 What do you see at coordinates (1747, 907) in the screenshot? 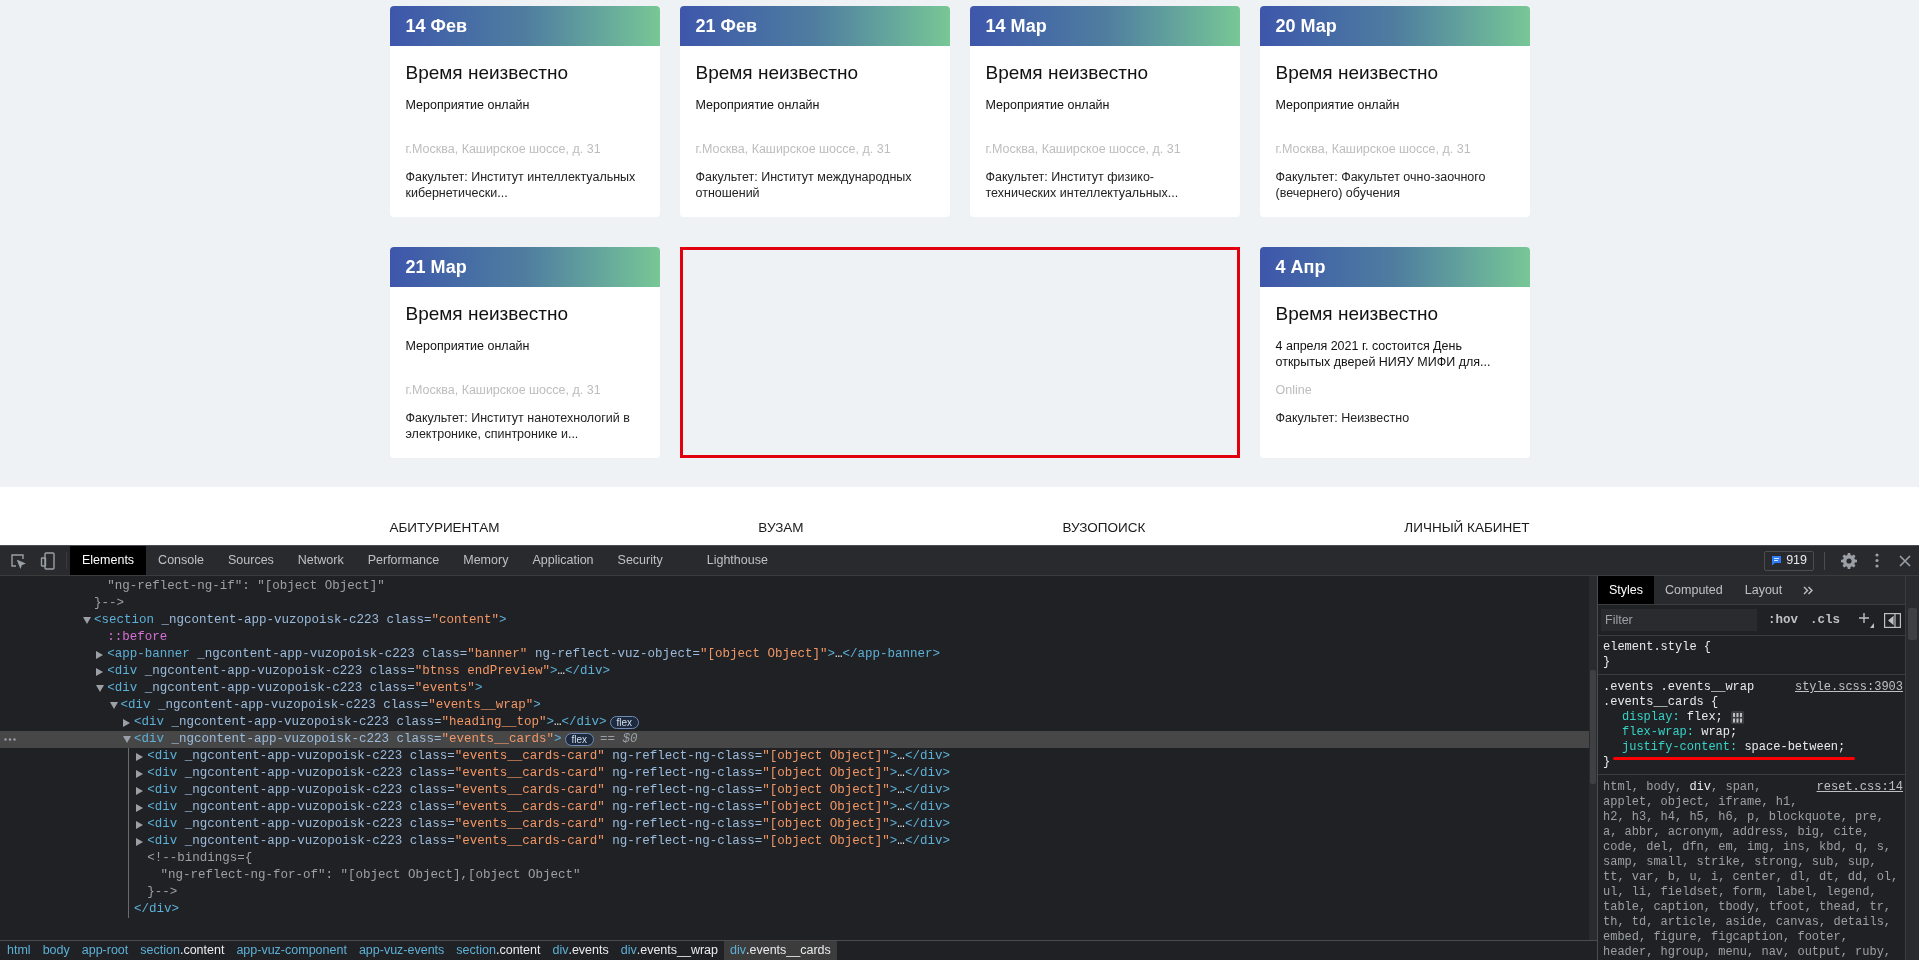
I see `selector-text: table, caption, tbody, tfoot, thead, tr,` at bounding box center [1747, 907].